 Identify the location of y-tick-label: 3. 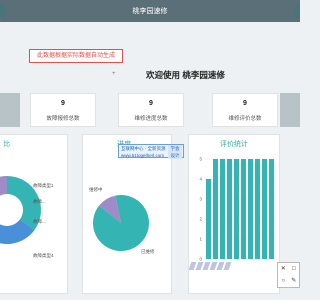
(200, 199).